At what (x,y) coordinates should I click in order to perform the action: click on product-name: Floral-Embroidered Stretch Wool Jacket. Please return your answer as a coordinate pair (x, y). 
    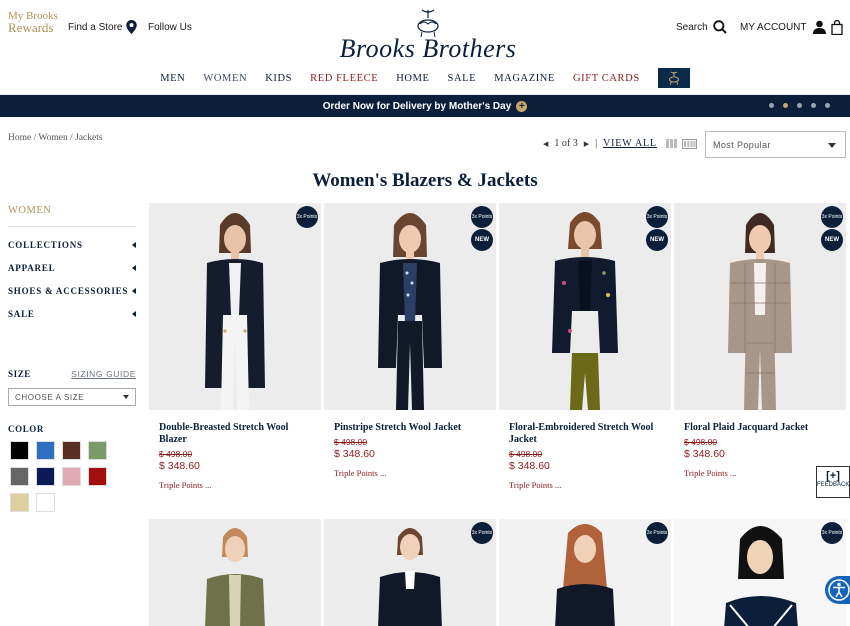
    Looking at the image, I should click on (585, 434).